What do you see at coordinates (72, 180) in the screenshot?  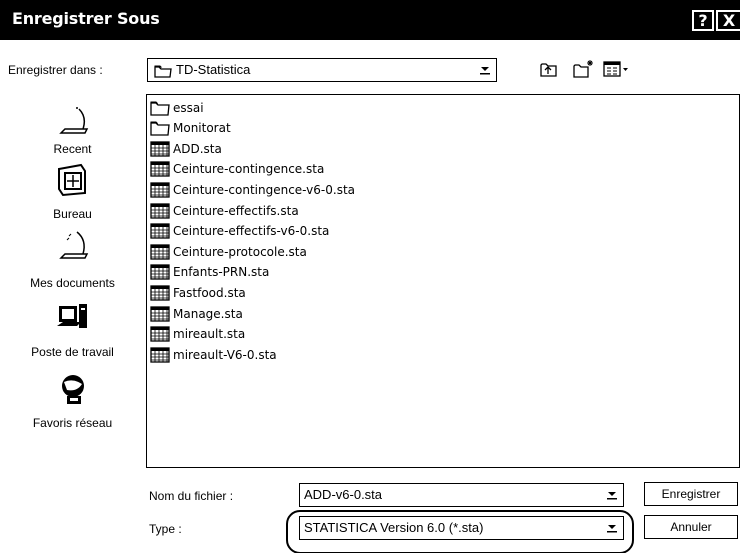 I see `desktop-icon` at bounding box center [72, 180].